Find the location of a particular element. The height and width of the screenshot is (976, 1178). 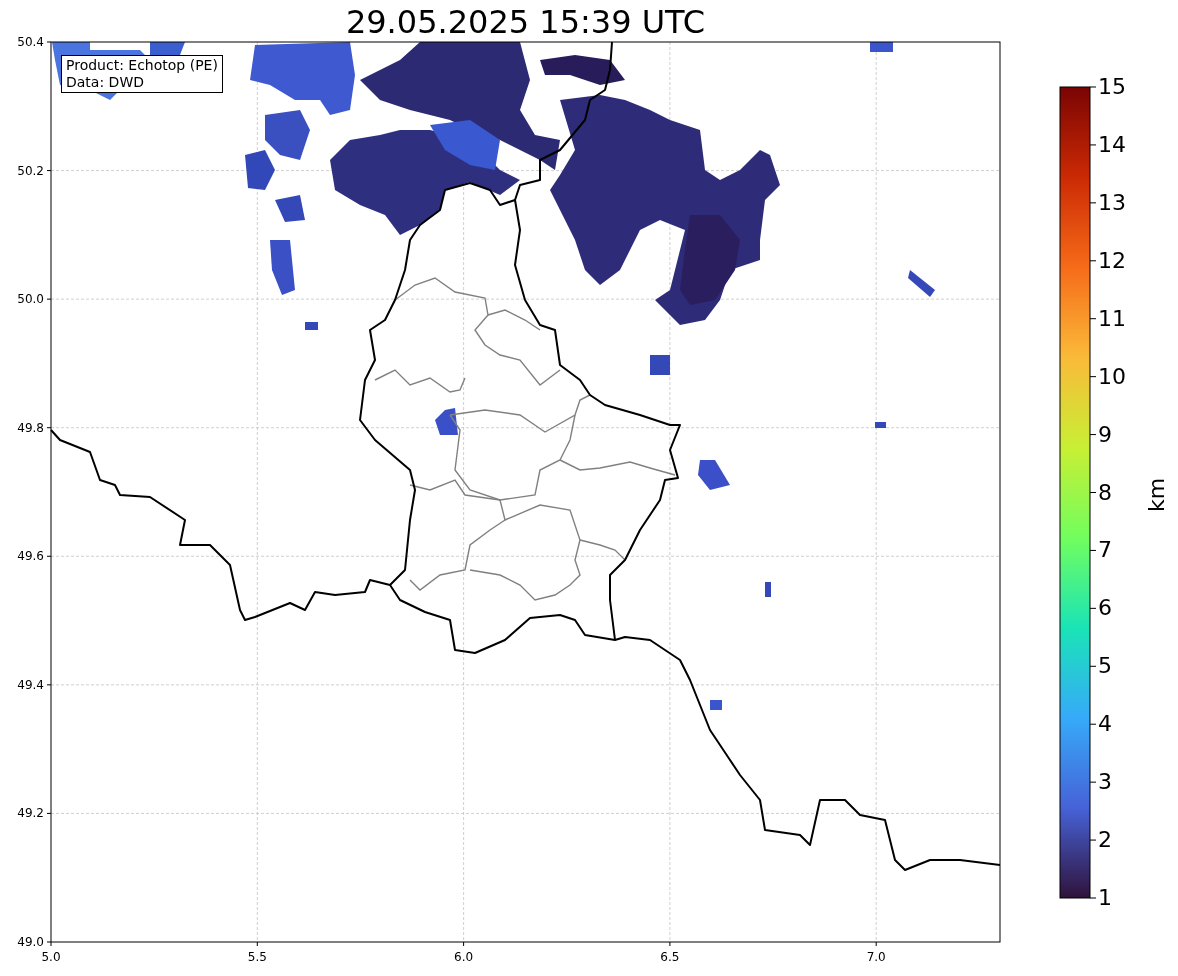

y-tick-label: 49.2 is located at coordinates (30, 813).